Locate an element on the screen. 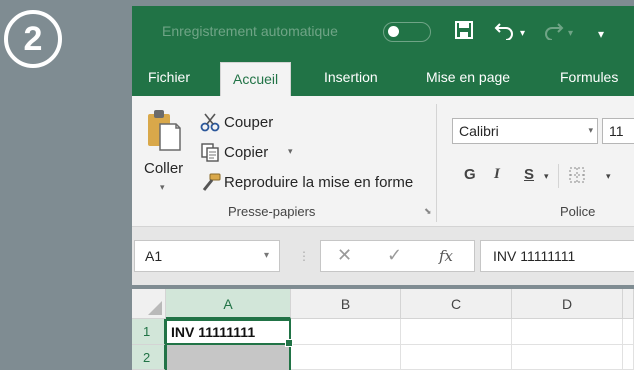  cell-d2 is located at coordinates (567, 357).